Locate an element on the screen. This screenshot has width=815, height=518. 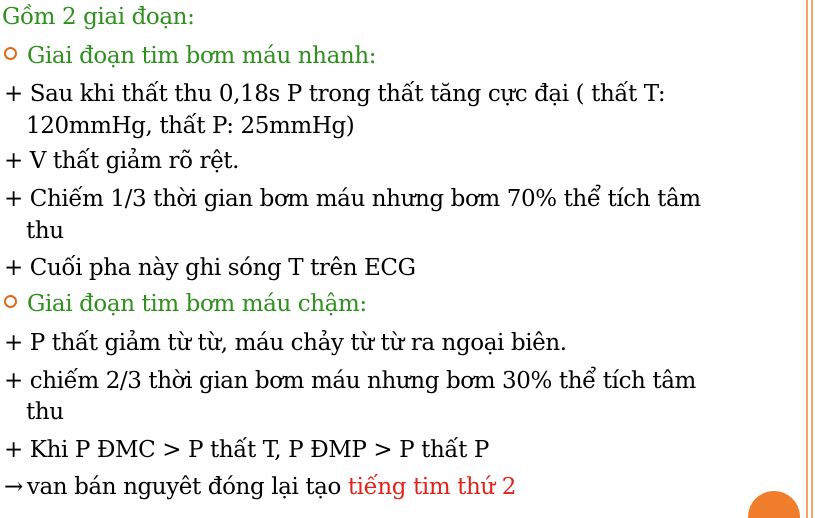
conclusion-highlight: tiếng tim thứ 2 is located at coordinates (432, 487).